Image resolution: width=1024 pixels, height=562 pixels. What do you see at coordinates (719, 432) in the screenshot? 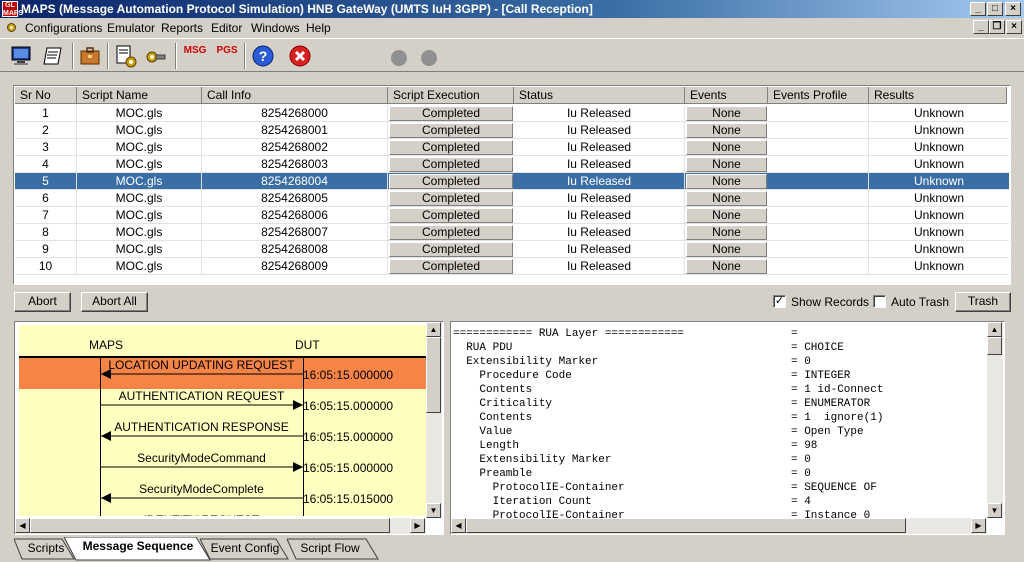
I see `decode-line: Value = Open Type` at bounding box center [719, 432].